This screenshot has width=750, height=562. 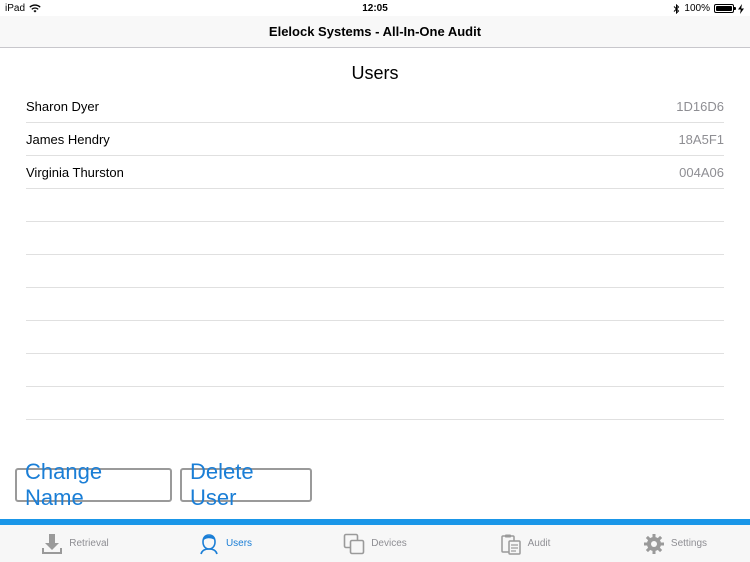 I want to click on user-name: James Hendry, so click(x=68, y=139).